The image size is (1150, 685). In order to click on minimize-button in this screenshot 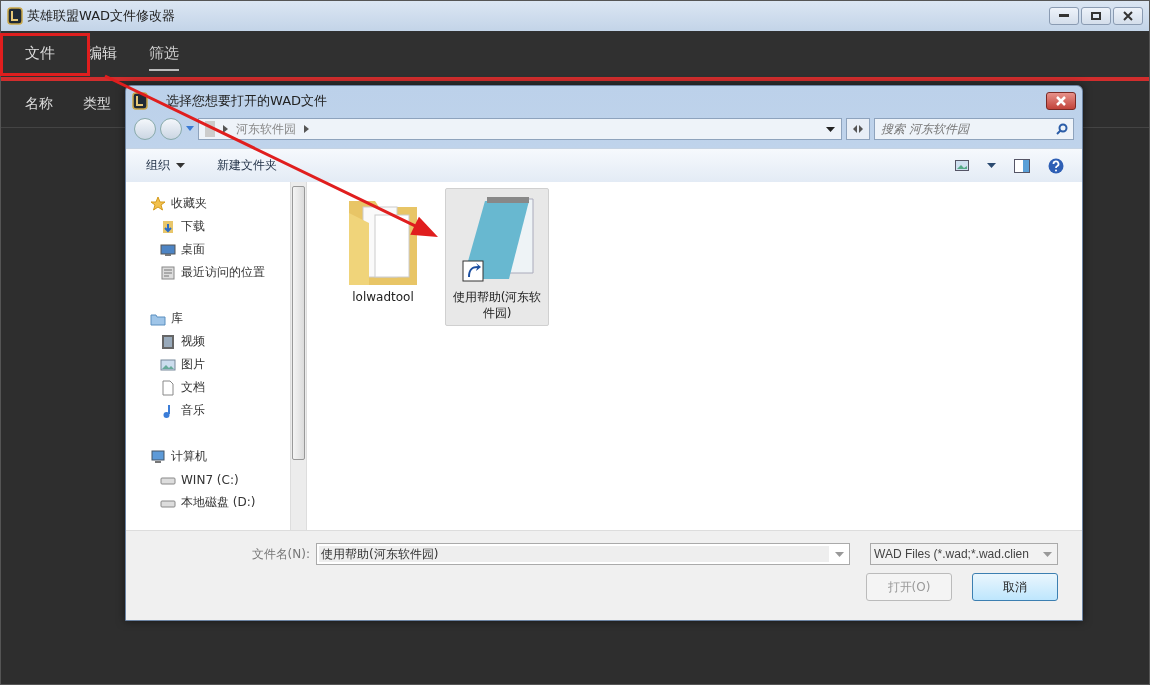, I will do `click(1064, 16)`.